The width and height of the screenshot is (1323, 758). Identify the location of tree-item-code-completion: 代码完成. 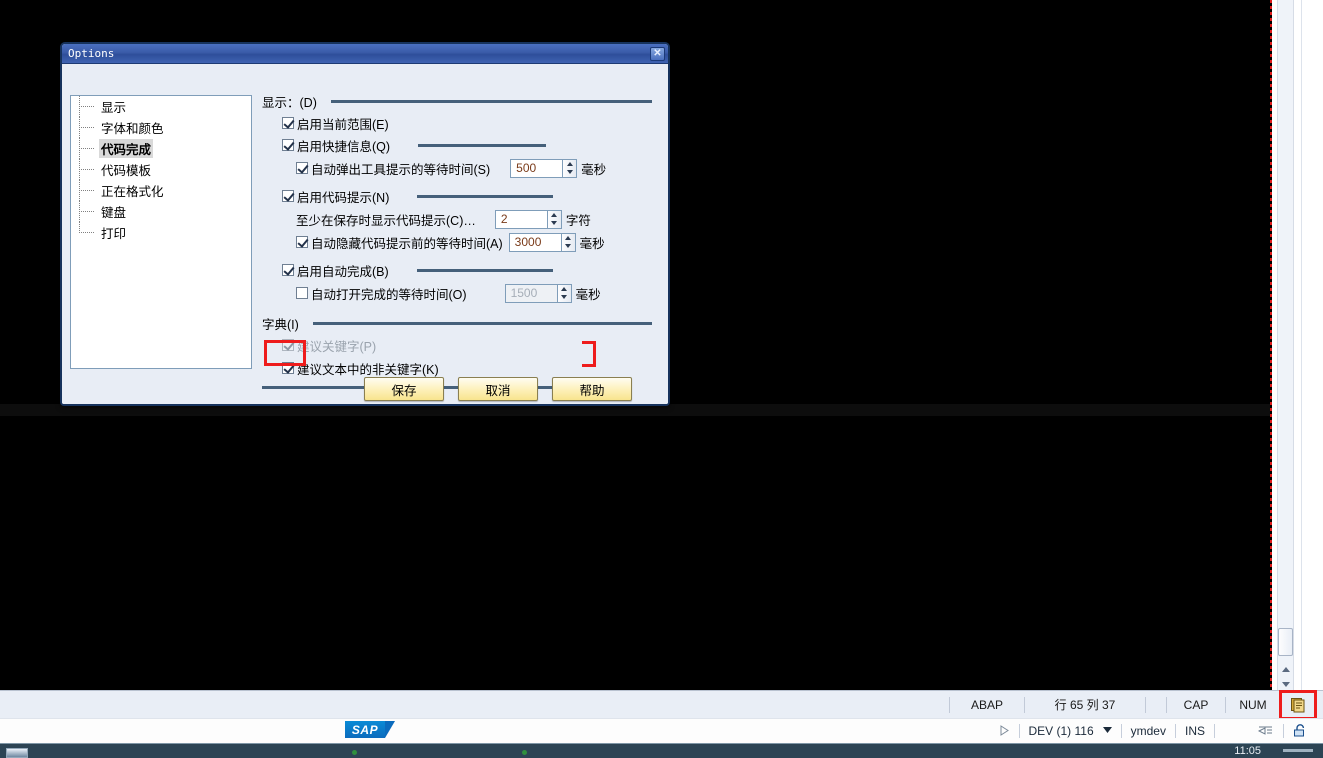
(161, 148).